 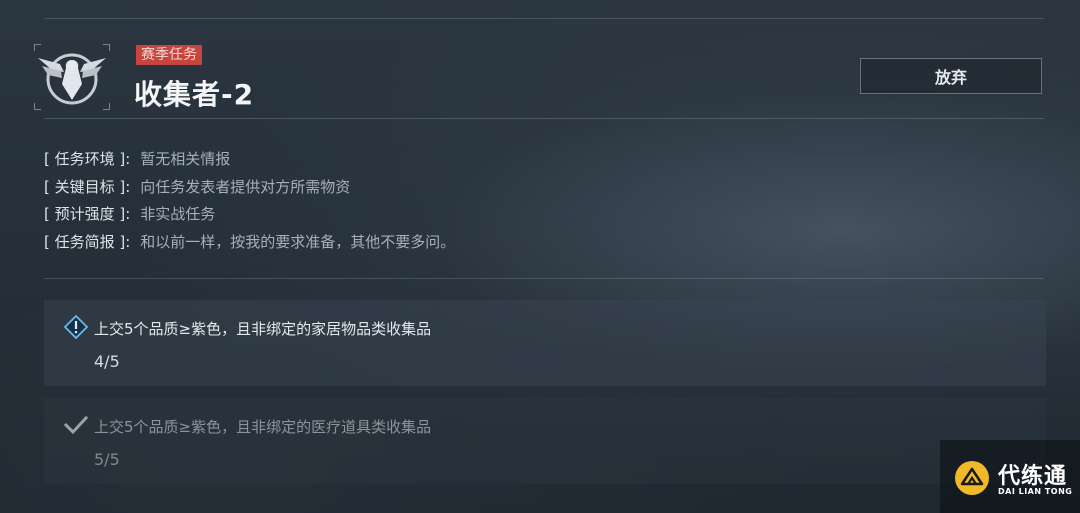 What do you see at coordinates (263, 329) in the screenshot?
I see `objective-description: 上交5个品质≥紫色，且非绑定的家居物品类收集品` at bounding box center [263, 329].